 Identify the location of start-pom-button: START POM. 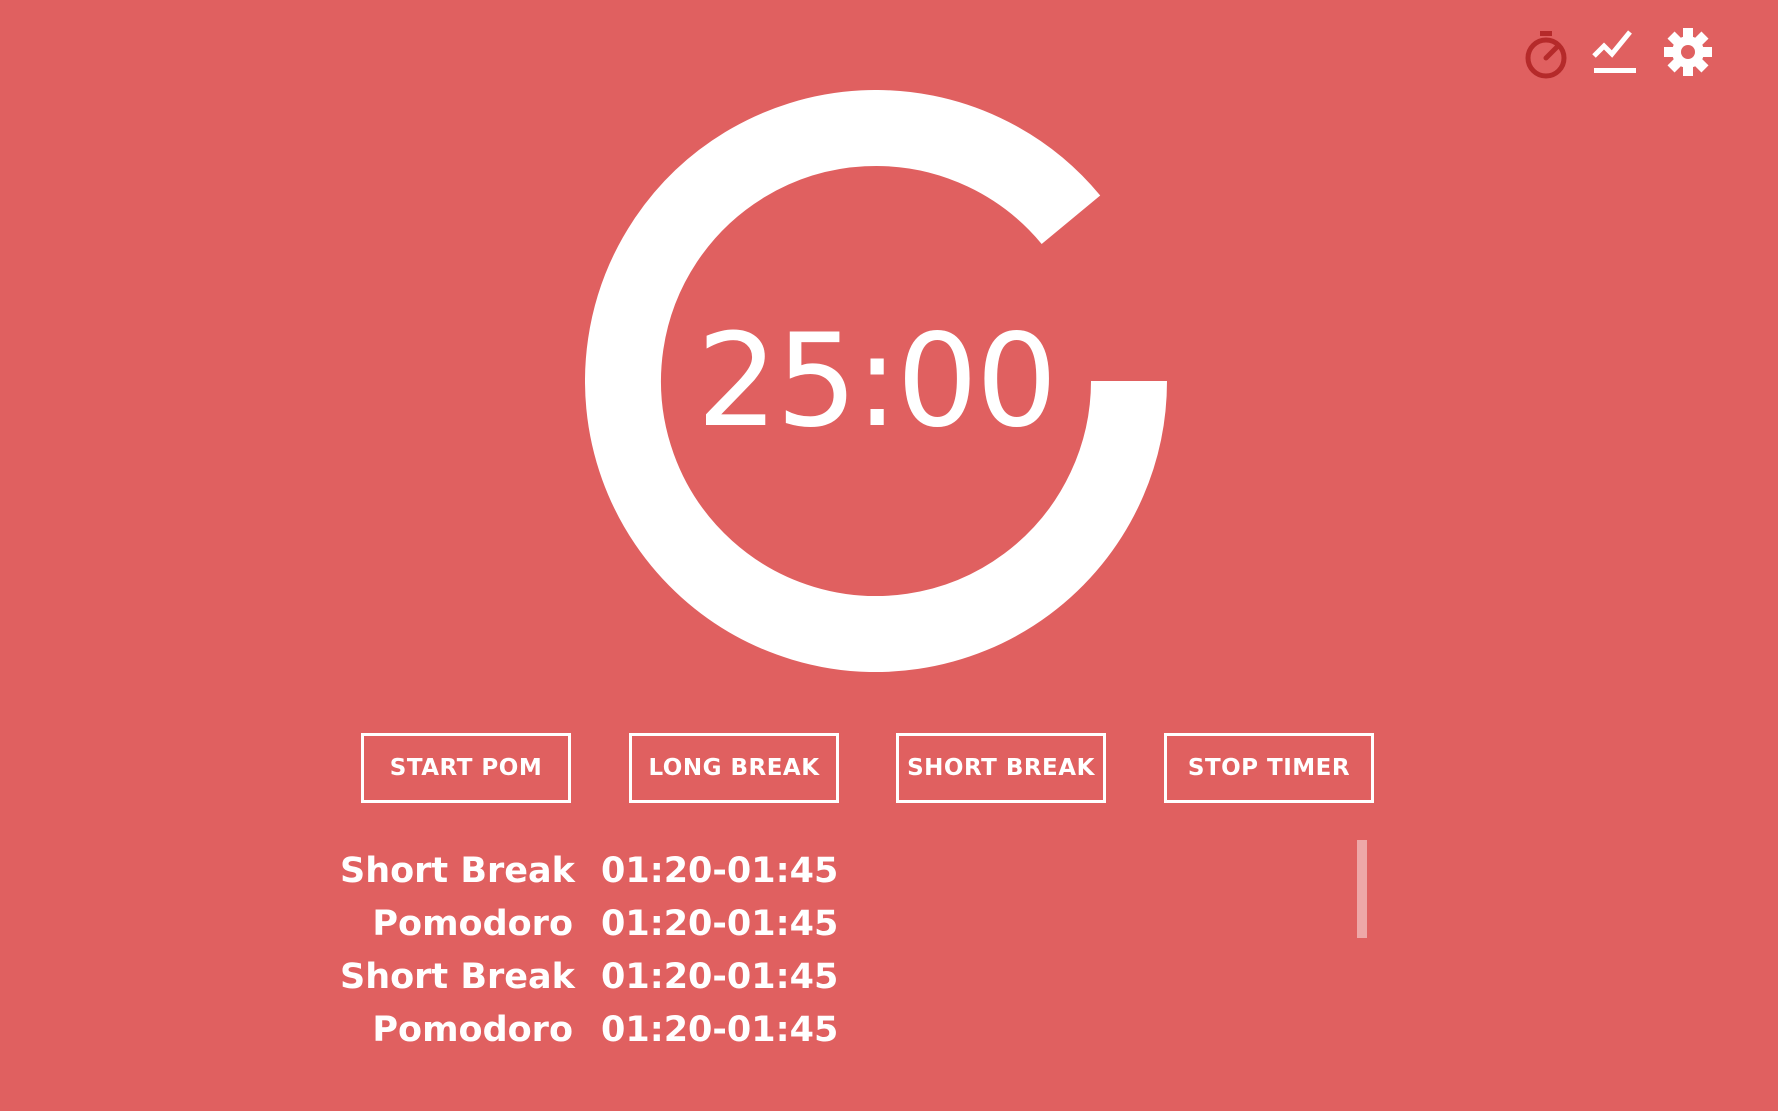
(466, 768).